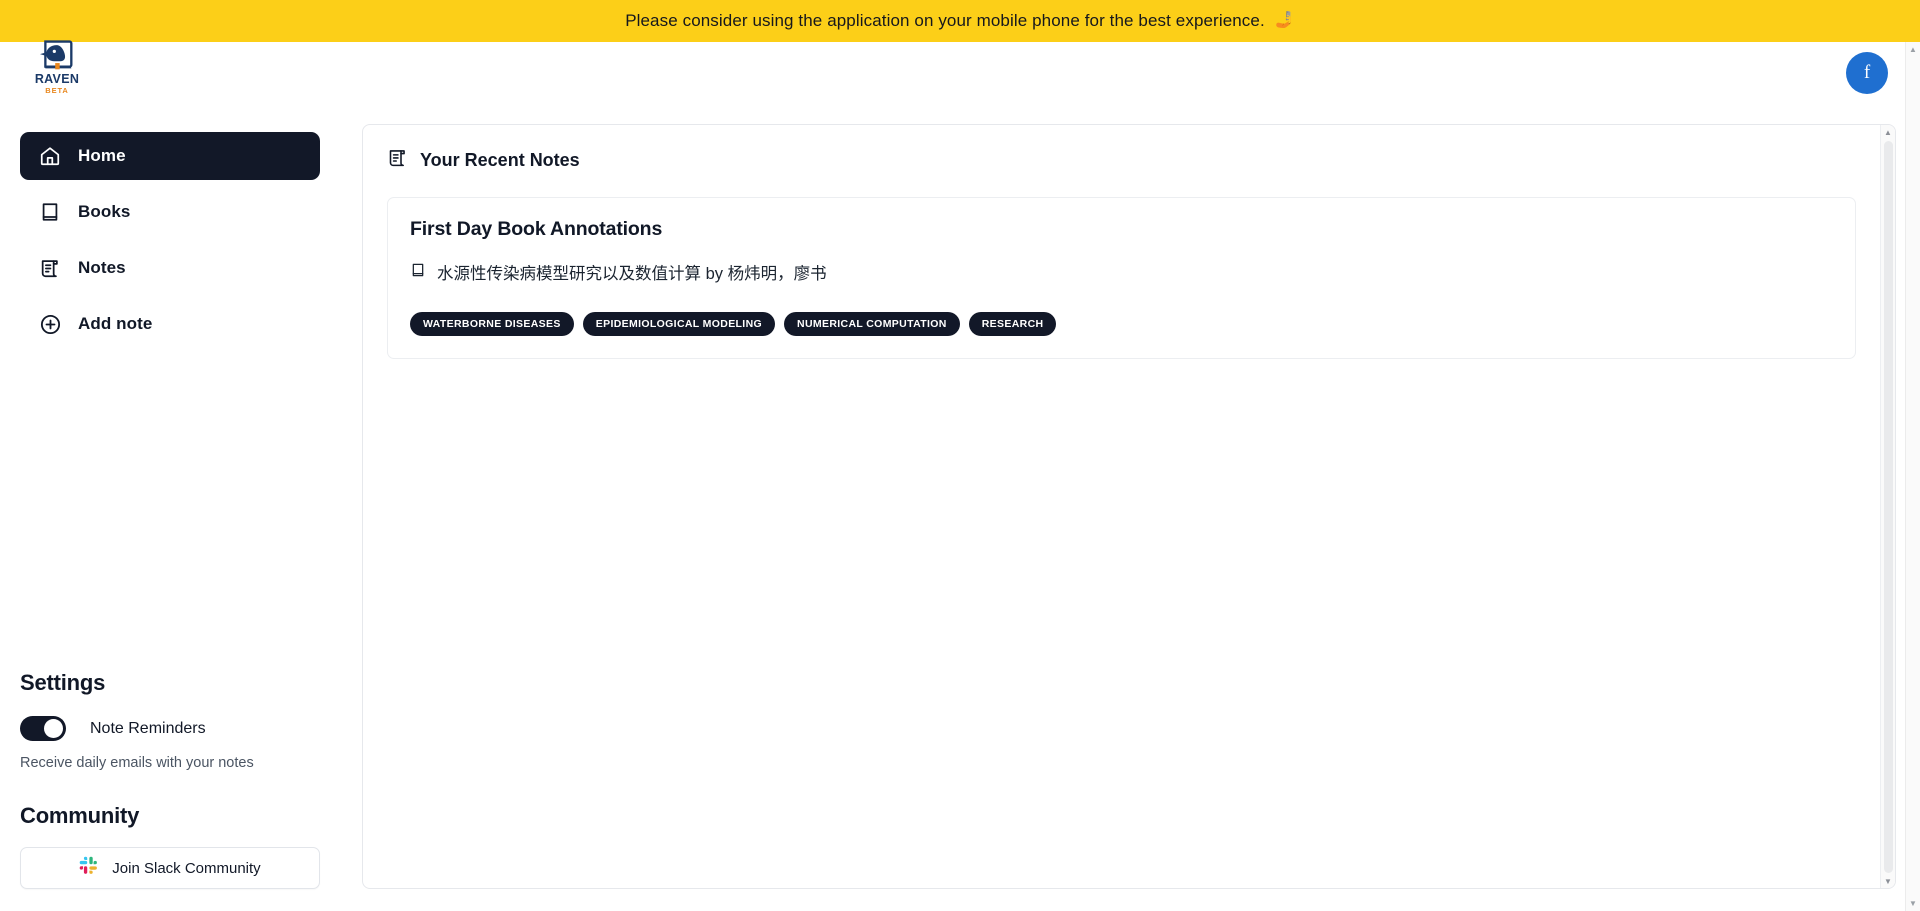 This screenshot has height=911, width=1920. What do you see at coordinates (56, 55) in the screenshot?
I see `raven-book-logo-icon` at bounding box center [56, 55].